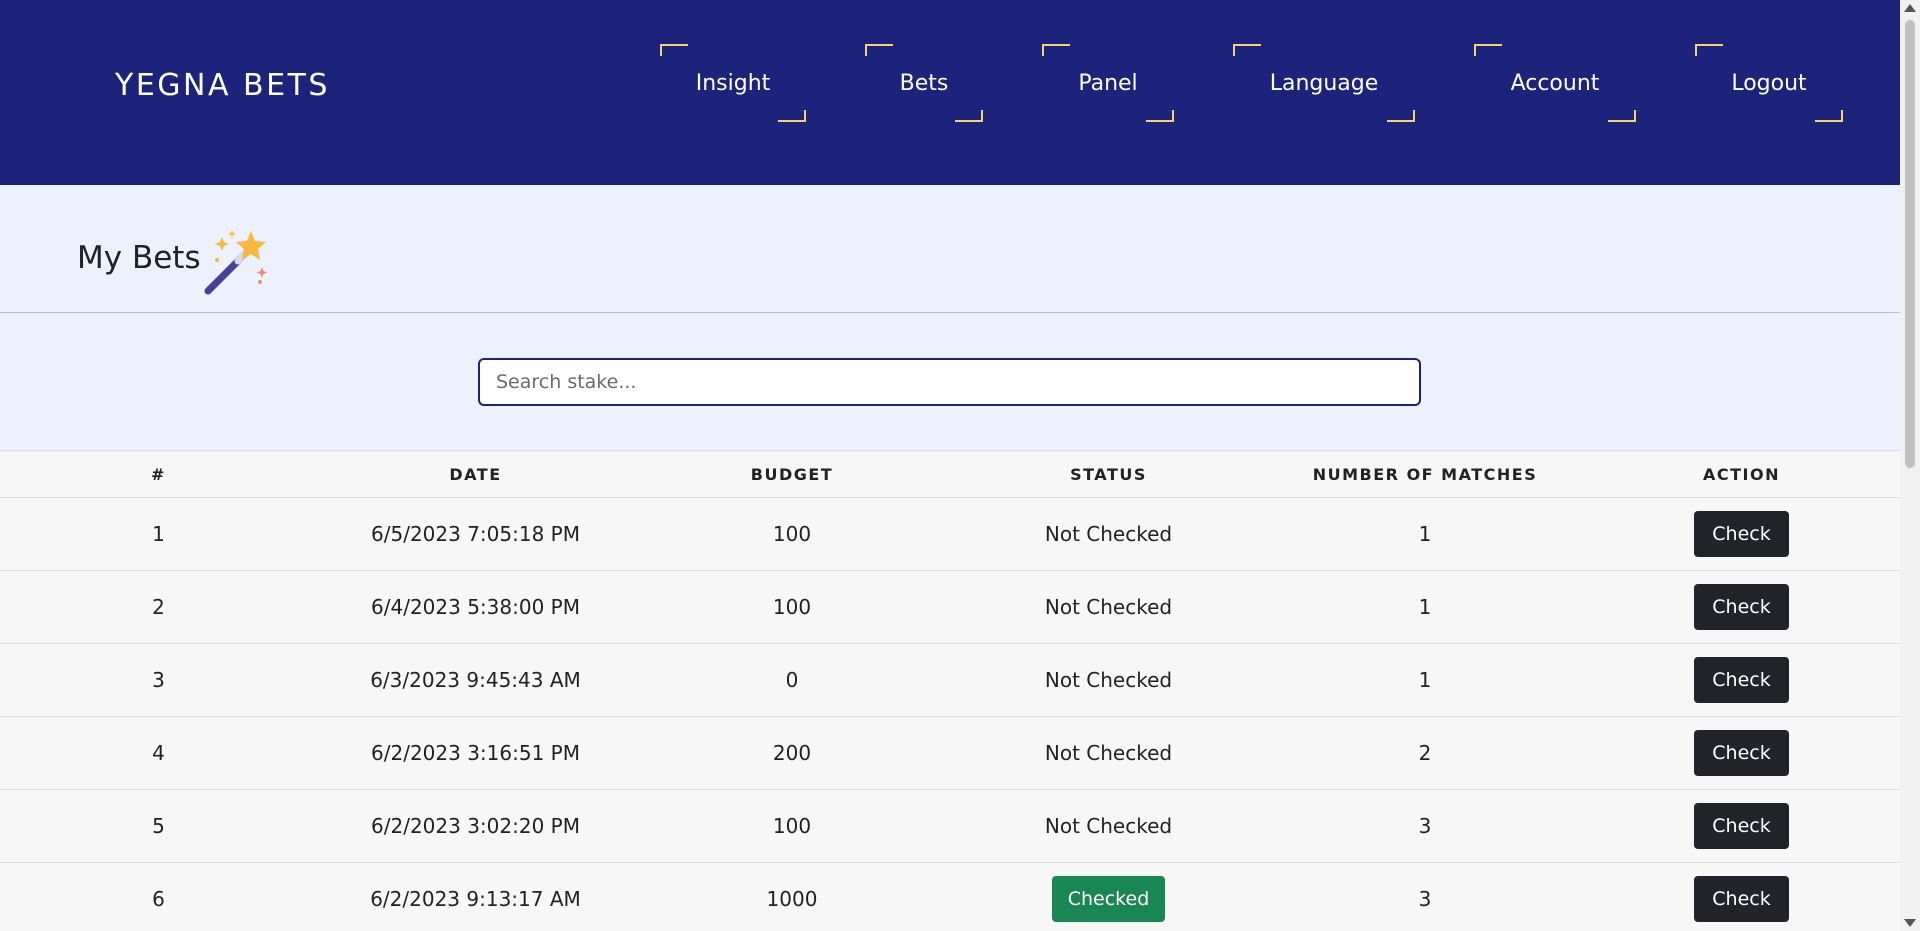 The width and height of the screenshot is (1920, 931). I want to click on nav-label: Language, so click(1324, 83).